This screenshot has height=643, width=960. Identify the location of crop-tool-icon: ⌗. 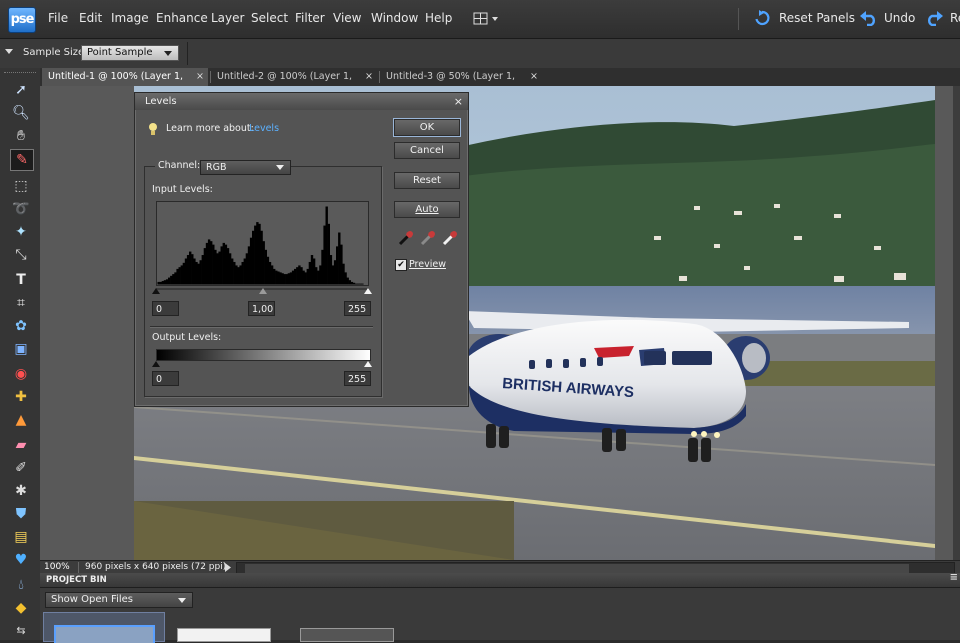
(21, 303).